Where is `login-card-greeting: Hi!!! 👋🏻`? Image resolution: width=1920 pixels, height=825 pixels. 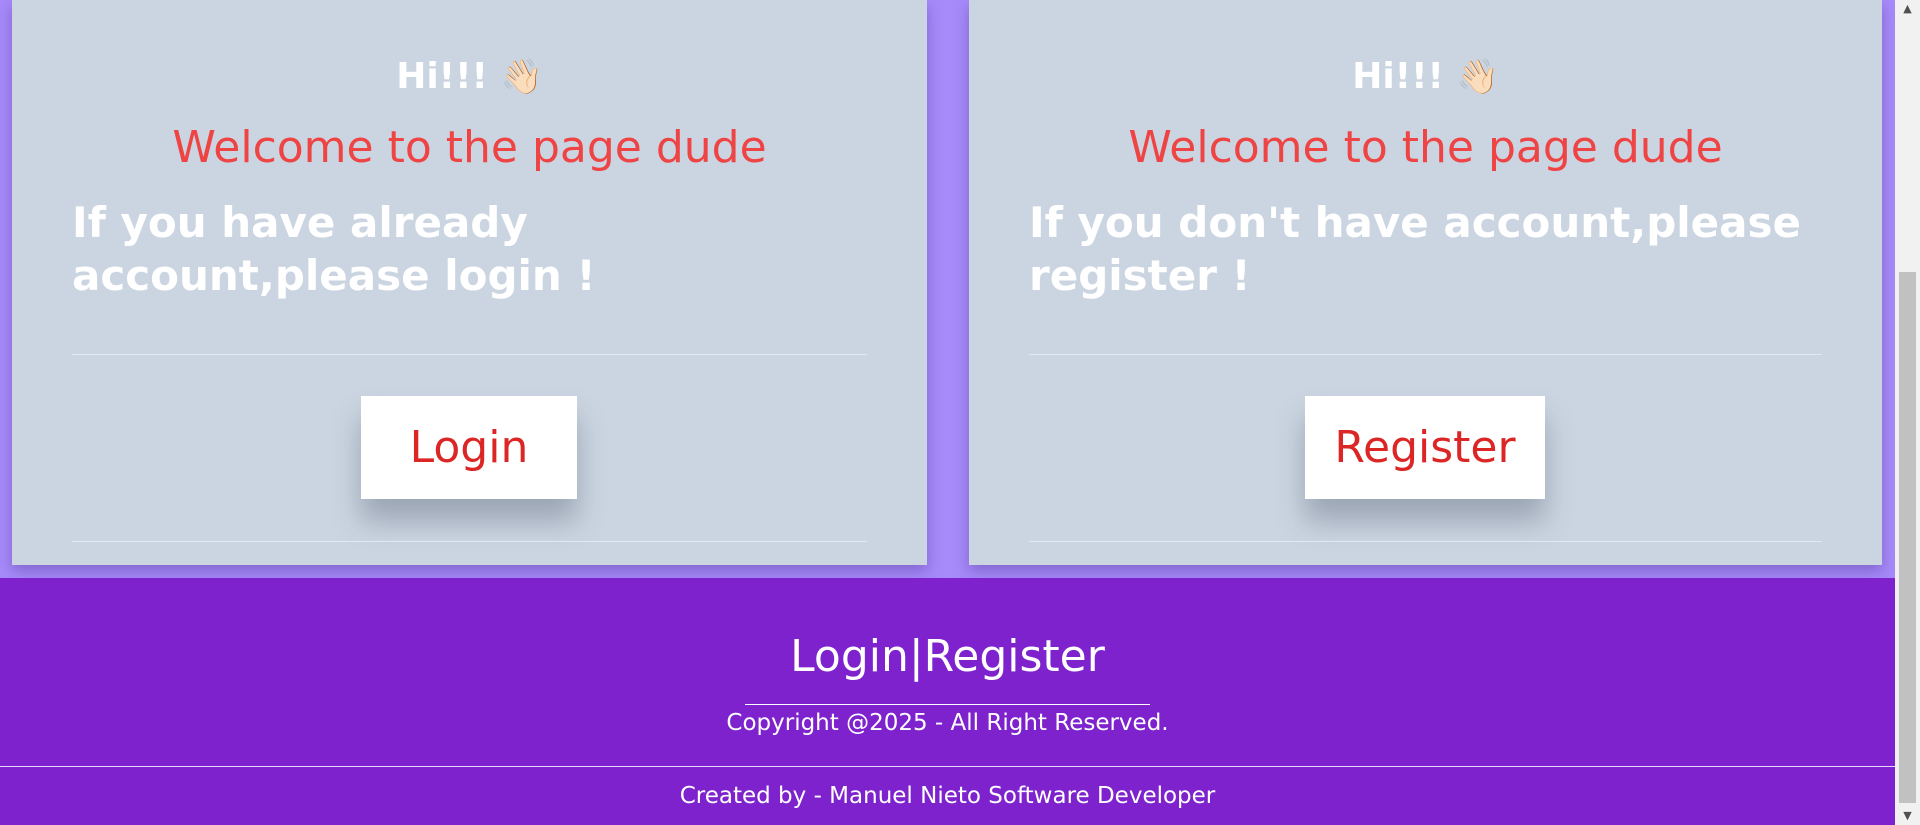 login-card-greeting: Hi!!! 👋🏻 is located at coordinates (469, 76).